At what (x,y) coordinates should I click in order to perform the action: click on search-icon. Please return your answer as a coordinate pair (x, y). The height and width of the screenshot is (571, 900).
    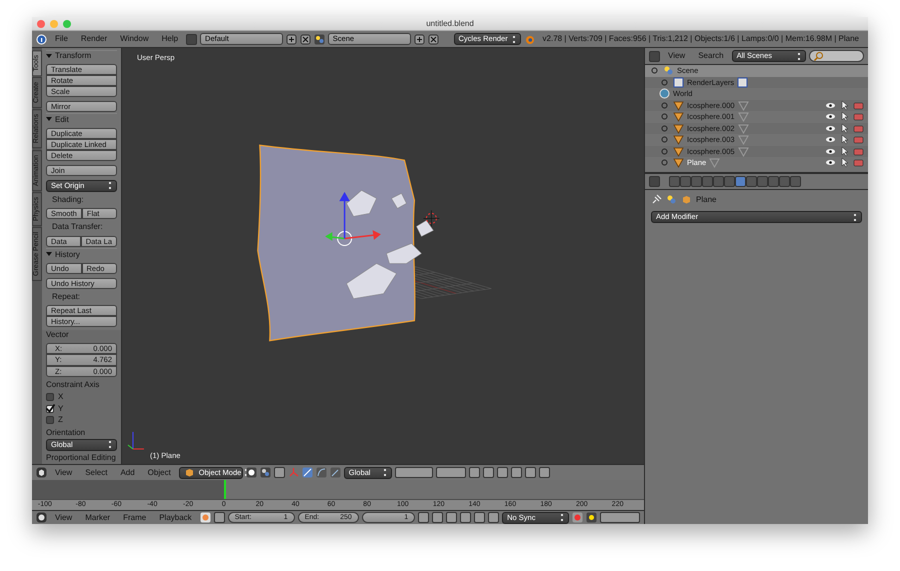
    Looking at the image, I should click on (818, 56).